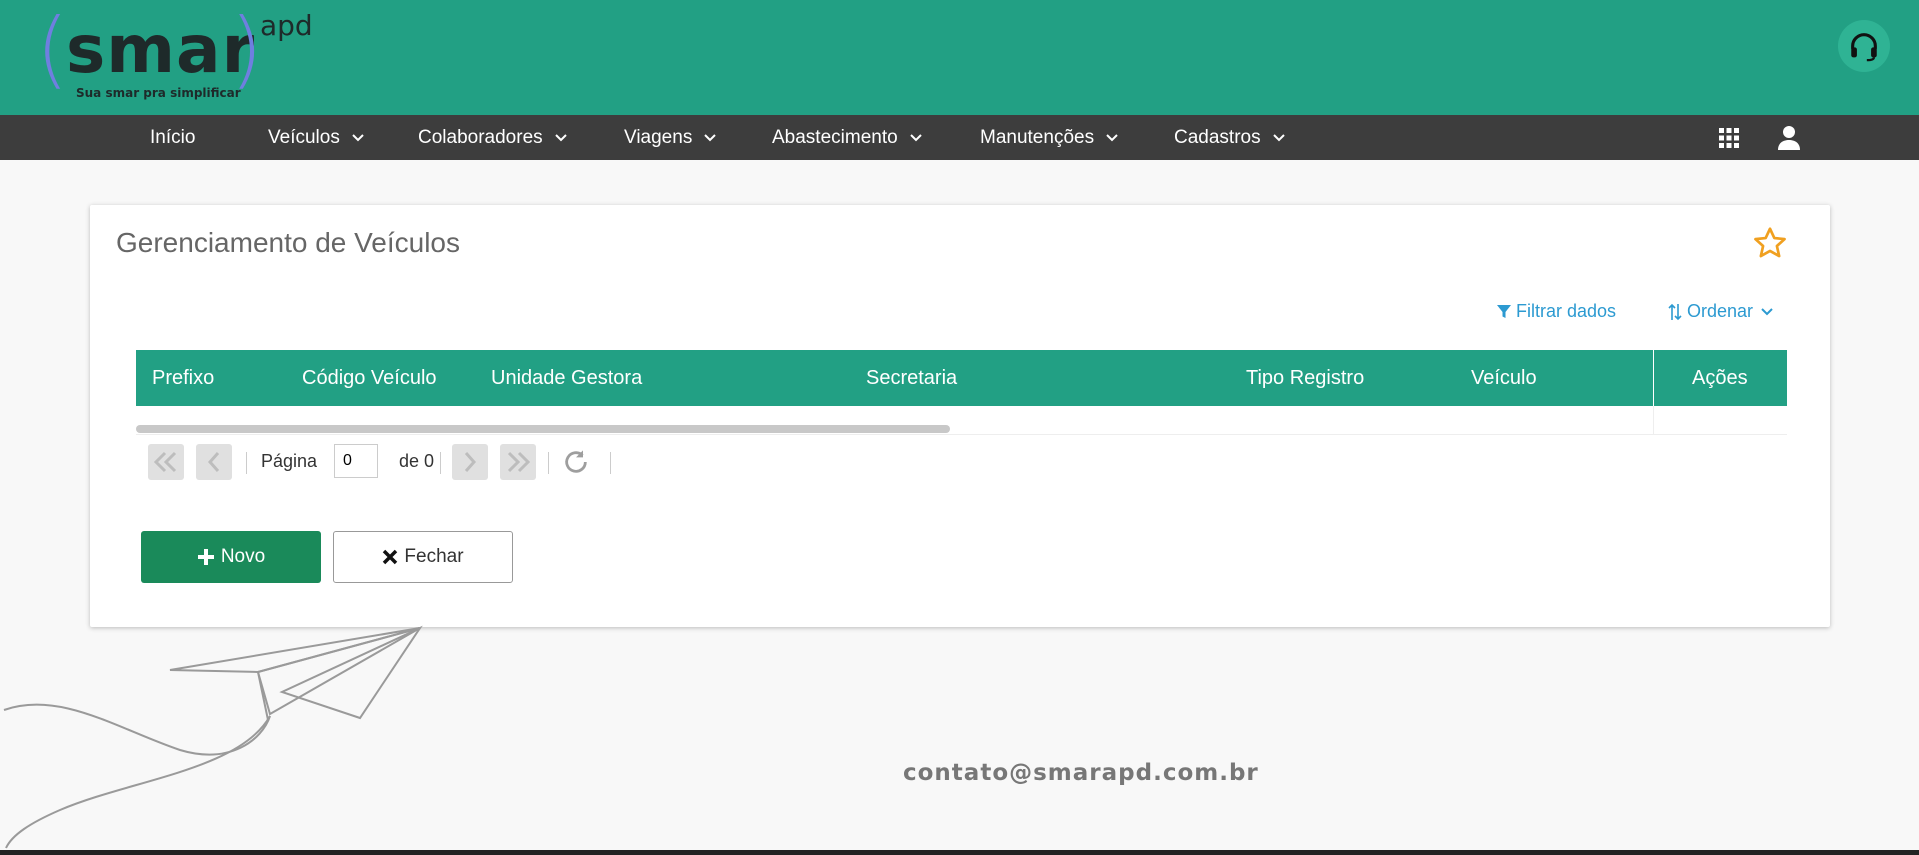 This screenshot has width=1919, height=855. What do you see at coordinates (288, 242) in the screenshot?
I see `page-title: Gerenciamento de Veículos` at bounding box center [288, 242].